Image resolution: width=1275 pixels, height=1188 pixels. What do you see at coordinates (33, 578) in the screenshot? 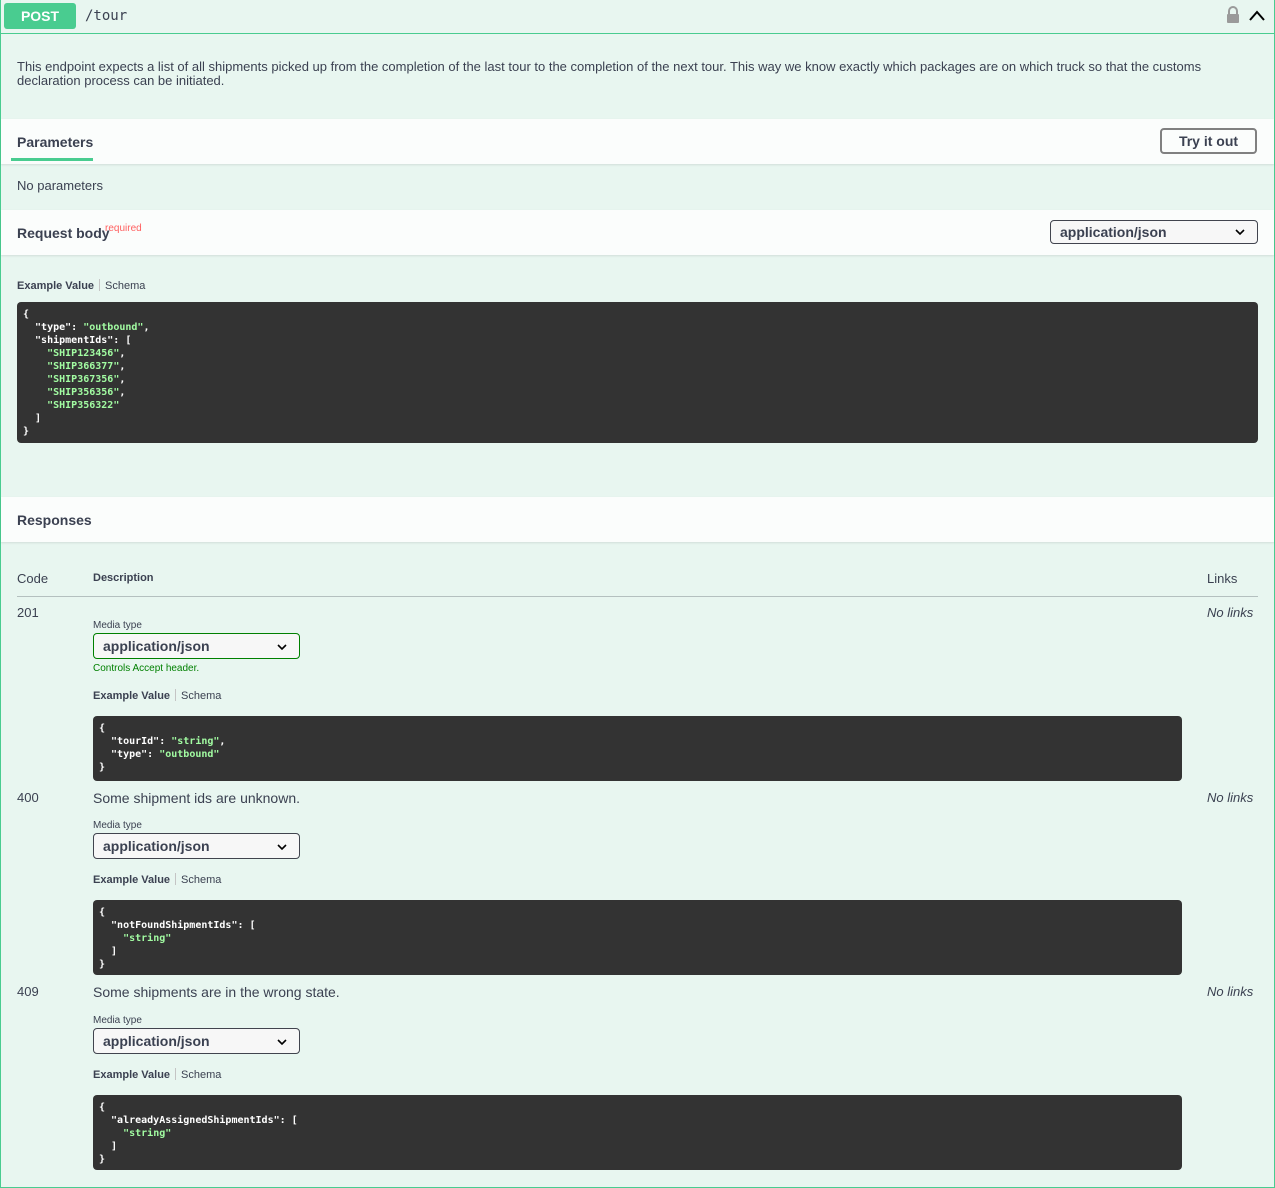
I see `col-header-code: Code` at bounding box center [33, 578].